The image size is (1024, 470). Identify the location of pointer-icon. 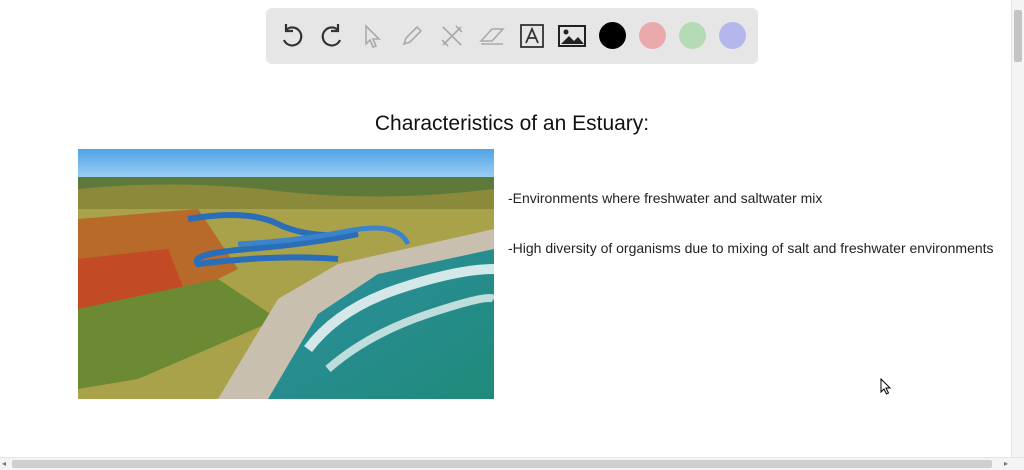
(372, 36).